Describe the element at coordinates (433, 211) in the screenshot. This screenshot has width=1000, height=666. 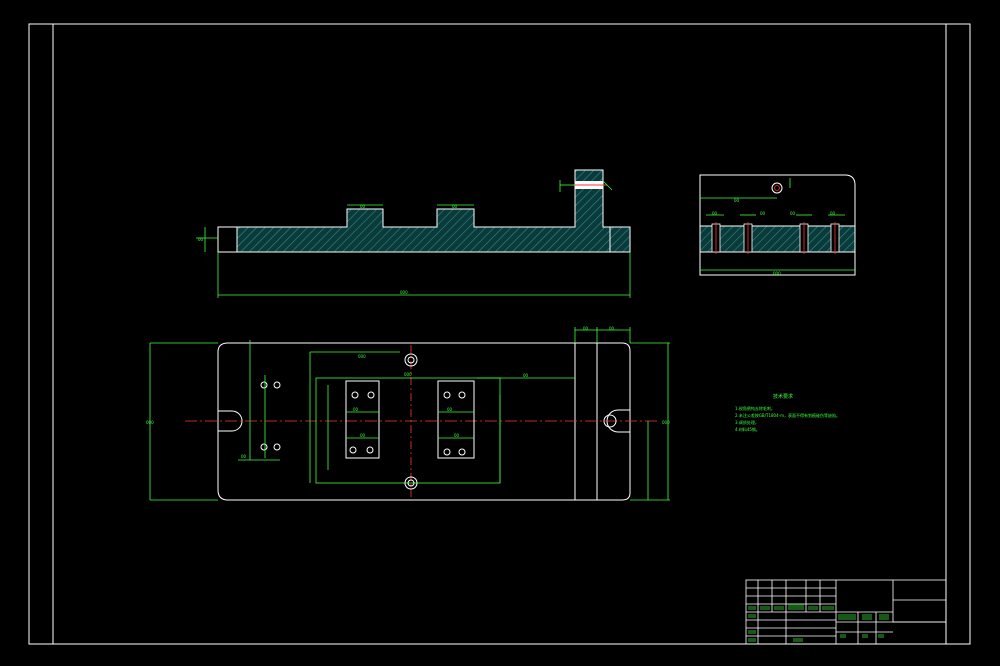
I see `front-view-section` at that location.